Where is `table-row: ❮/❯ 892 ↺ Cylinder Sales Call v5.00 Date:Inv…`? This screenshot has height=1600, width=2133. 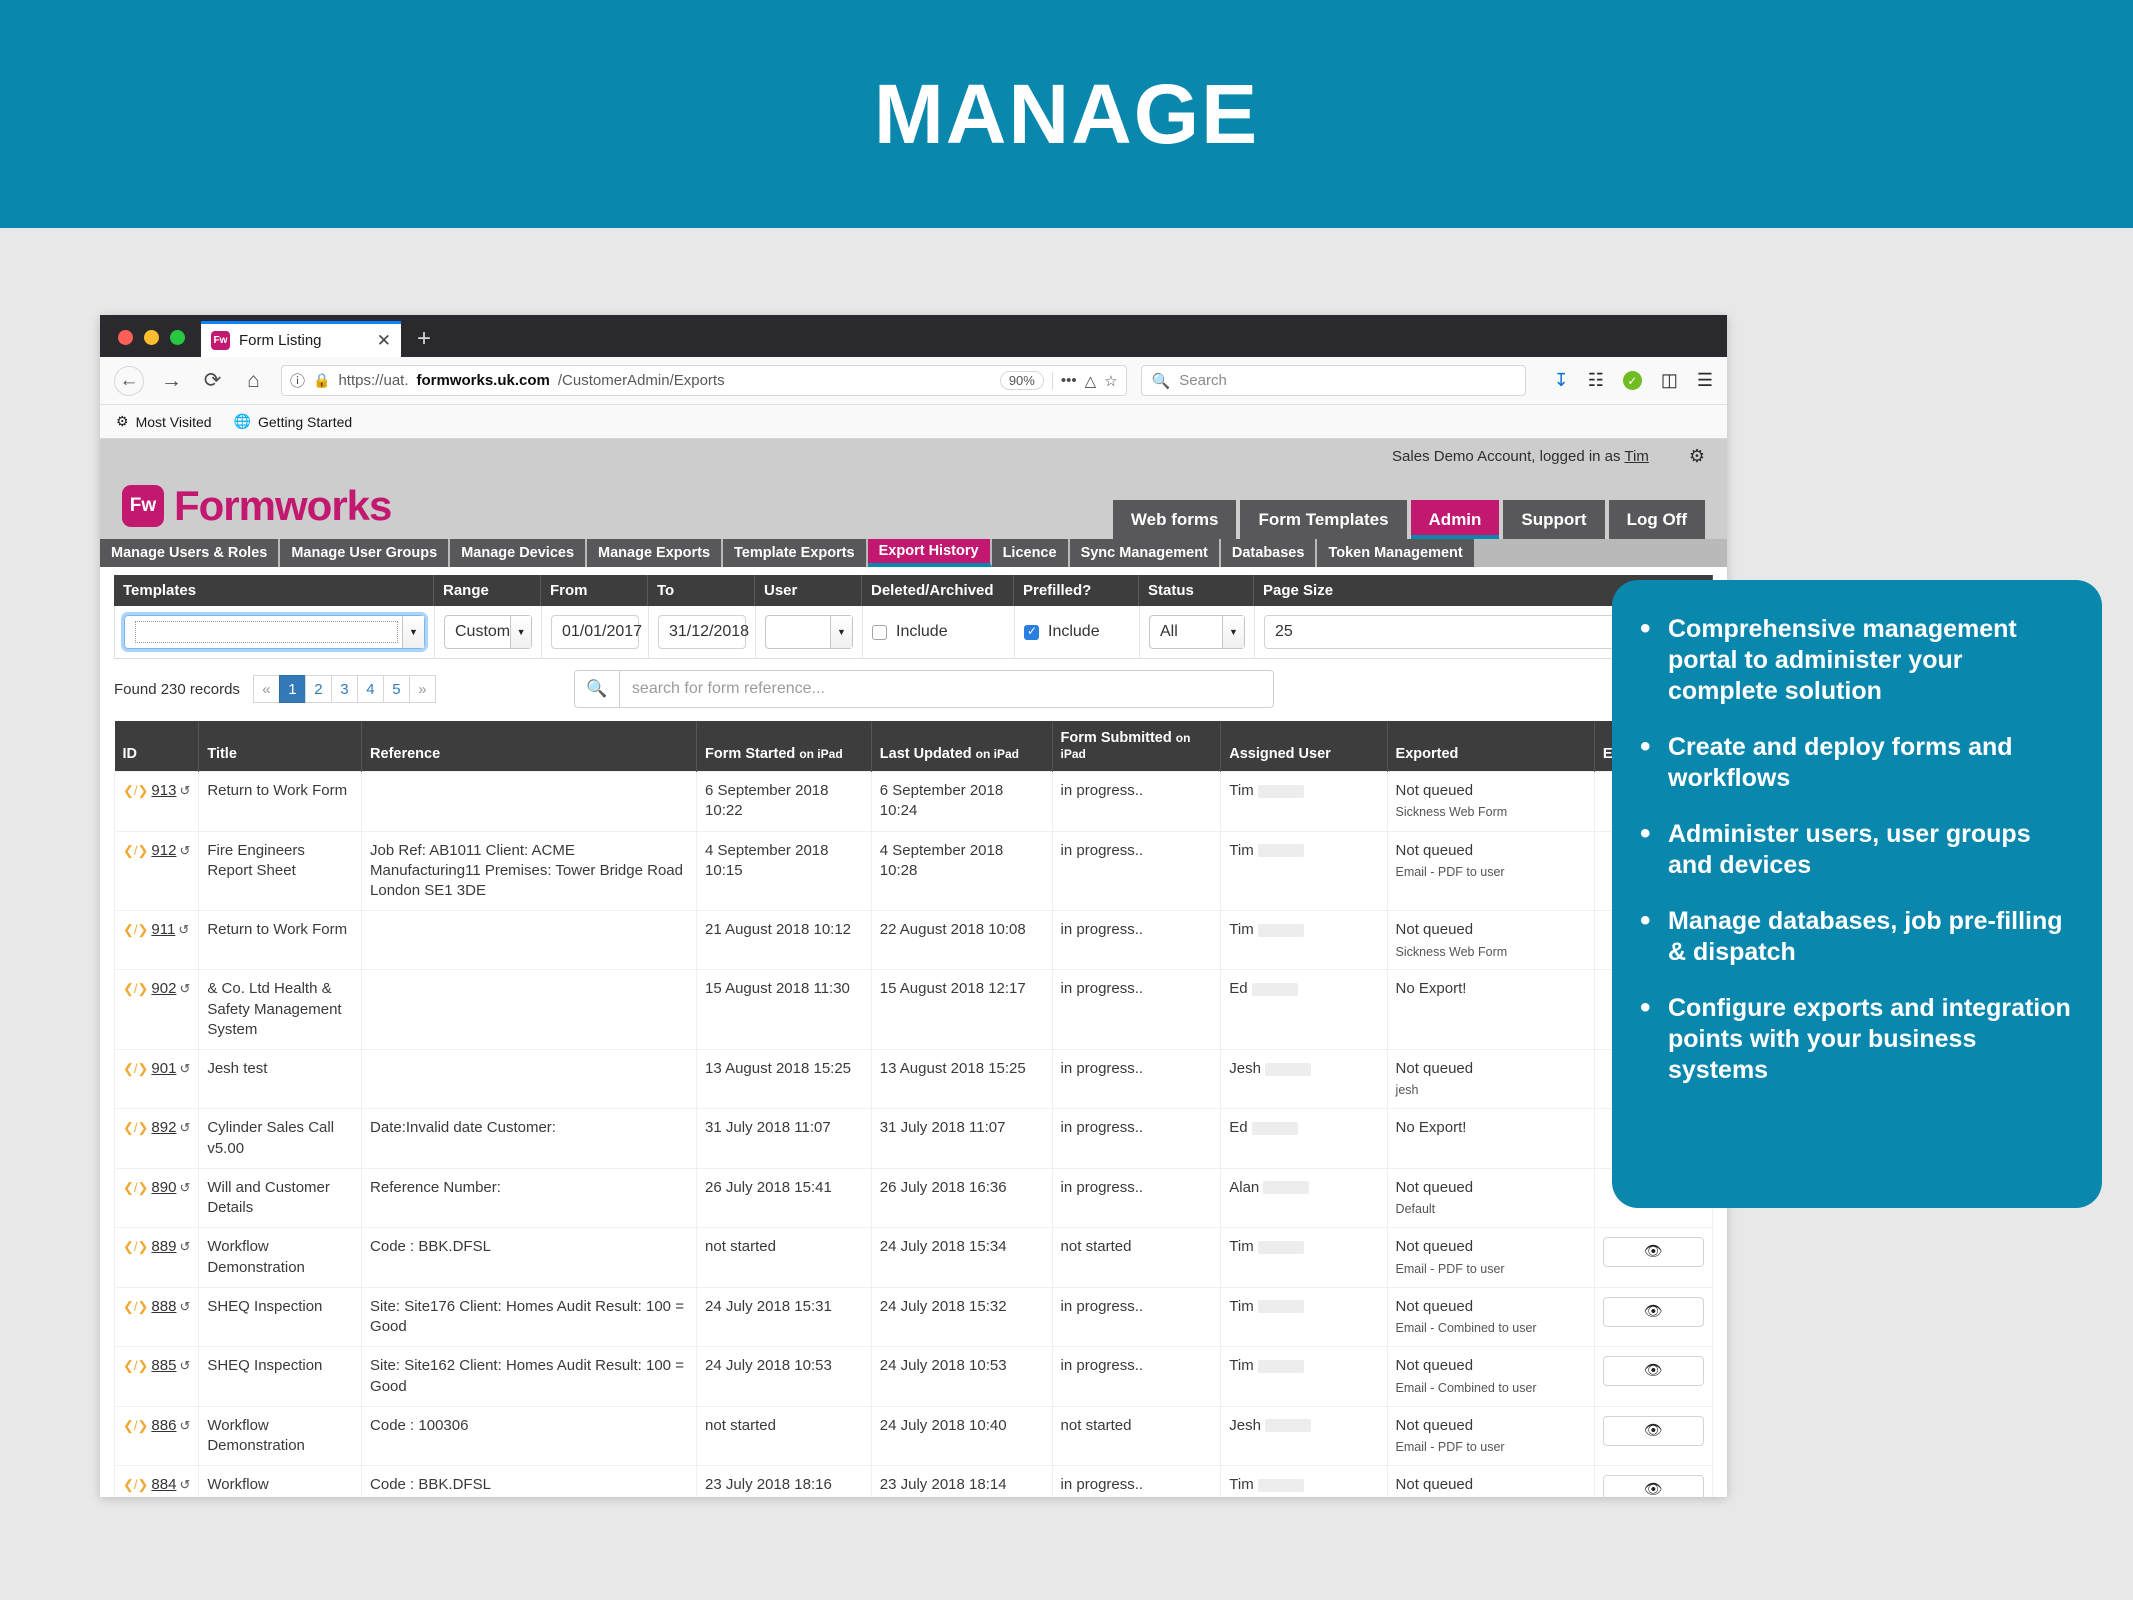 table-row: ❮/❯ 892 ↺ Cylinder Sales Call v5.00 Date:Inv… is located at coordinates (913, 1138).